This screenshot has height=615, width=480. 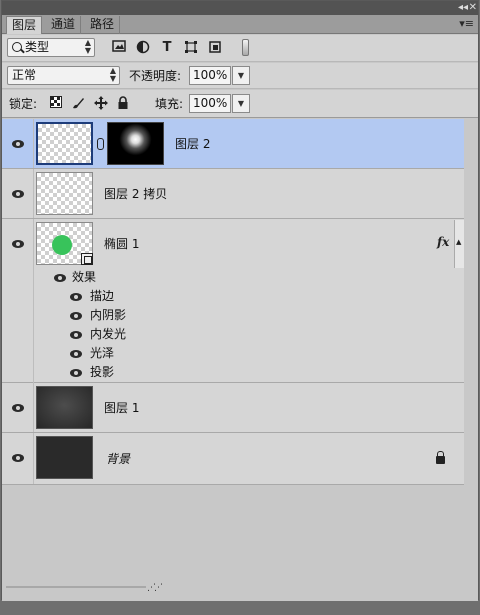 I want to click on effect-item-drop-shadow: 投影, so click(x=233, y=372).